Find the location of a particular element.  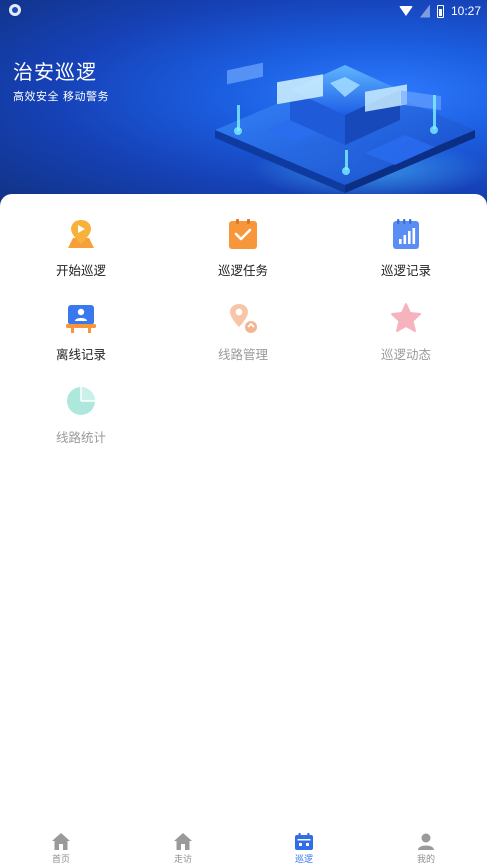

menu-item-start-patrol: 开始巡逻 is located at coordinates (81, 253).